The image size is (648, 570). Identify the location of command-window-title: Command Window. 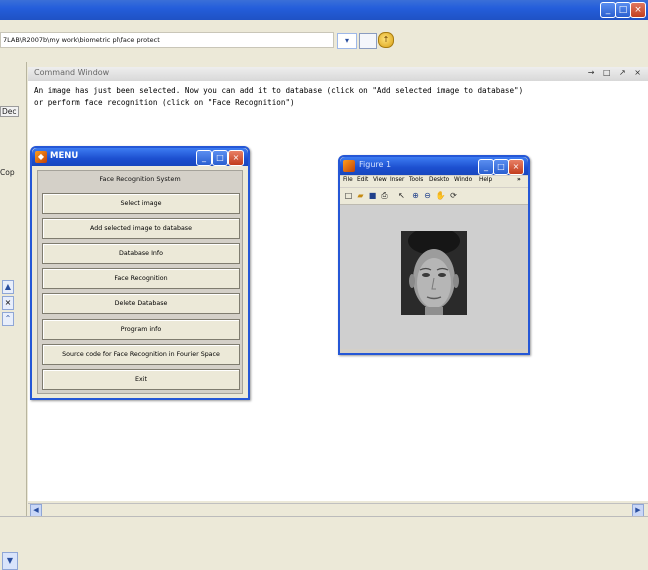
(72, 72).